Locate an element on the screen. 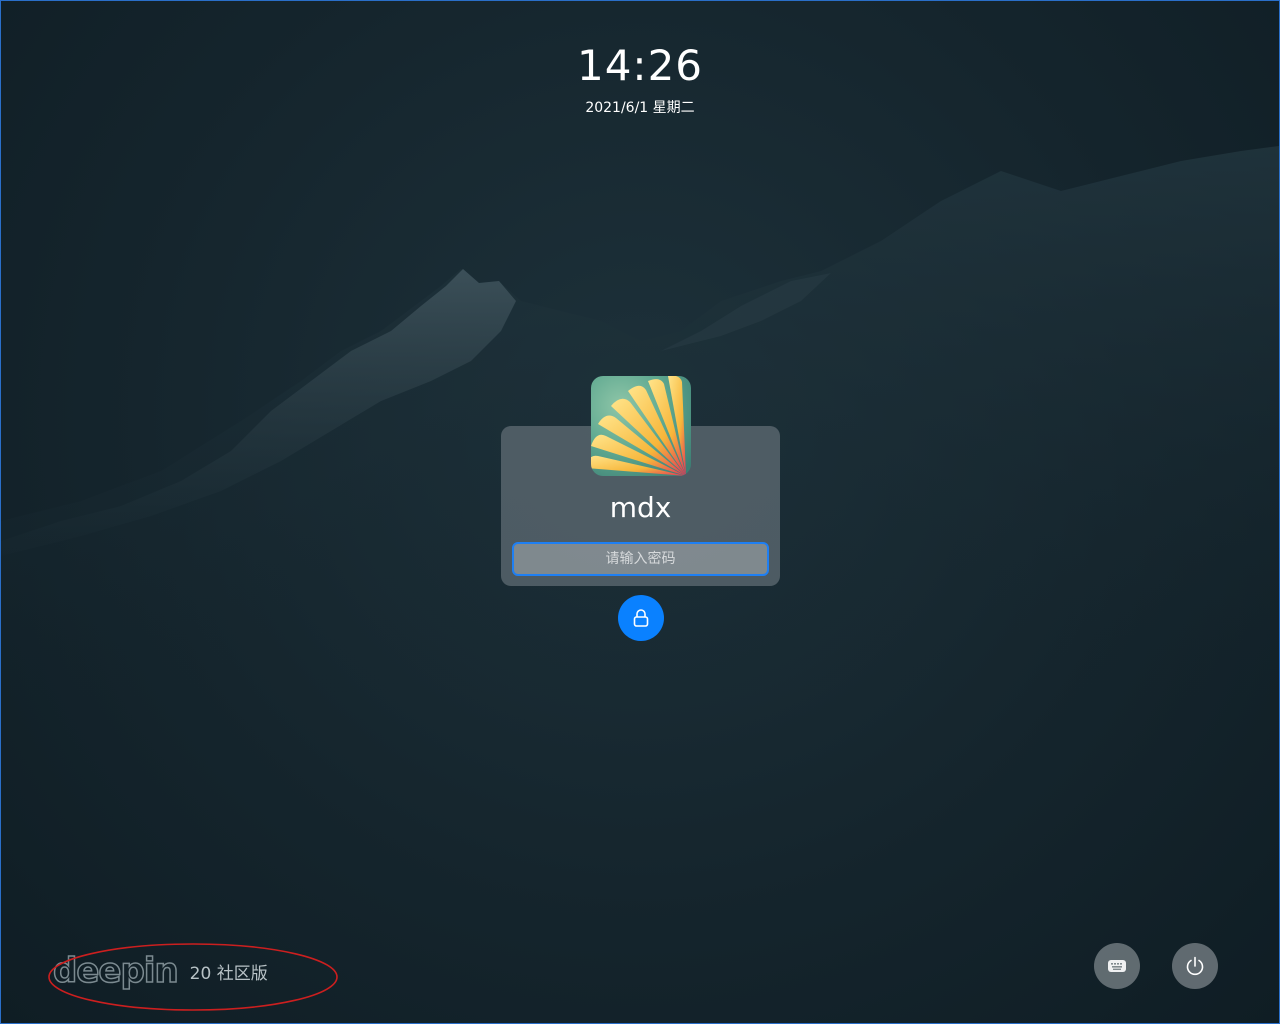 The width and height of the screenshot is (1280, 1024). clock-time: 14:26 is located at coordinates (640, 65).